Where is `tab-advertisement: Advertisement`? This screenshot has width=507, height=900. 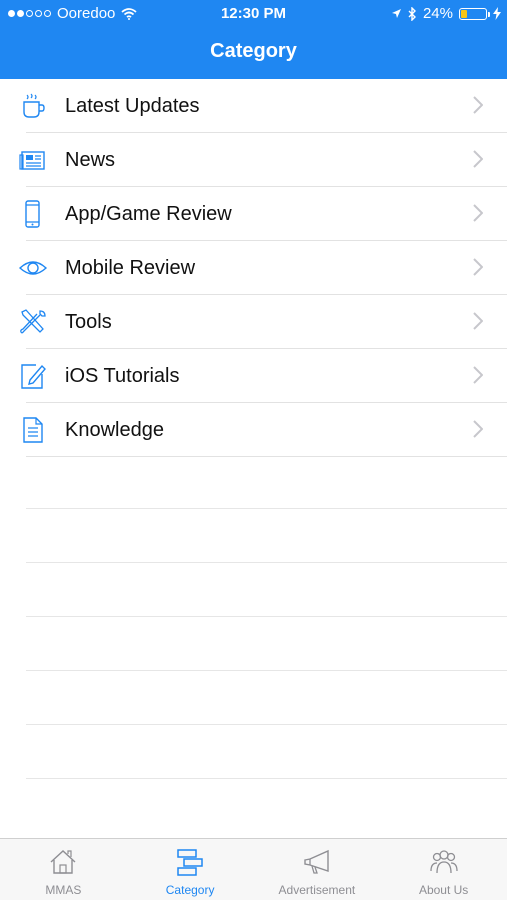
tab-advertisement: Advertisement is located at coordinates (317, 869).